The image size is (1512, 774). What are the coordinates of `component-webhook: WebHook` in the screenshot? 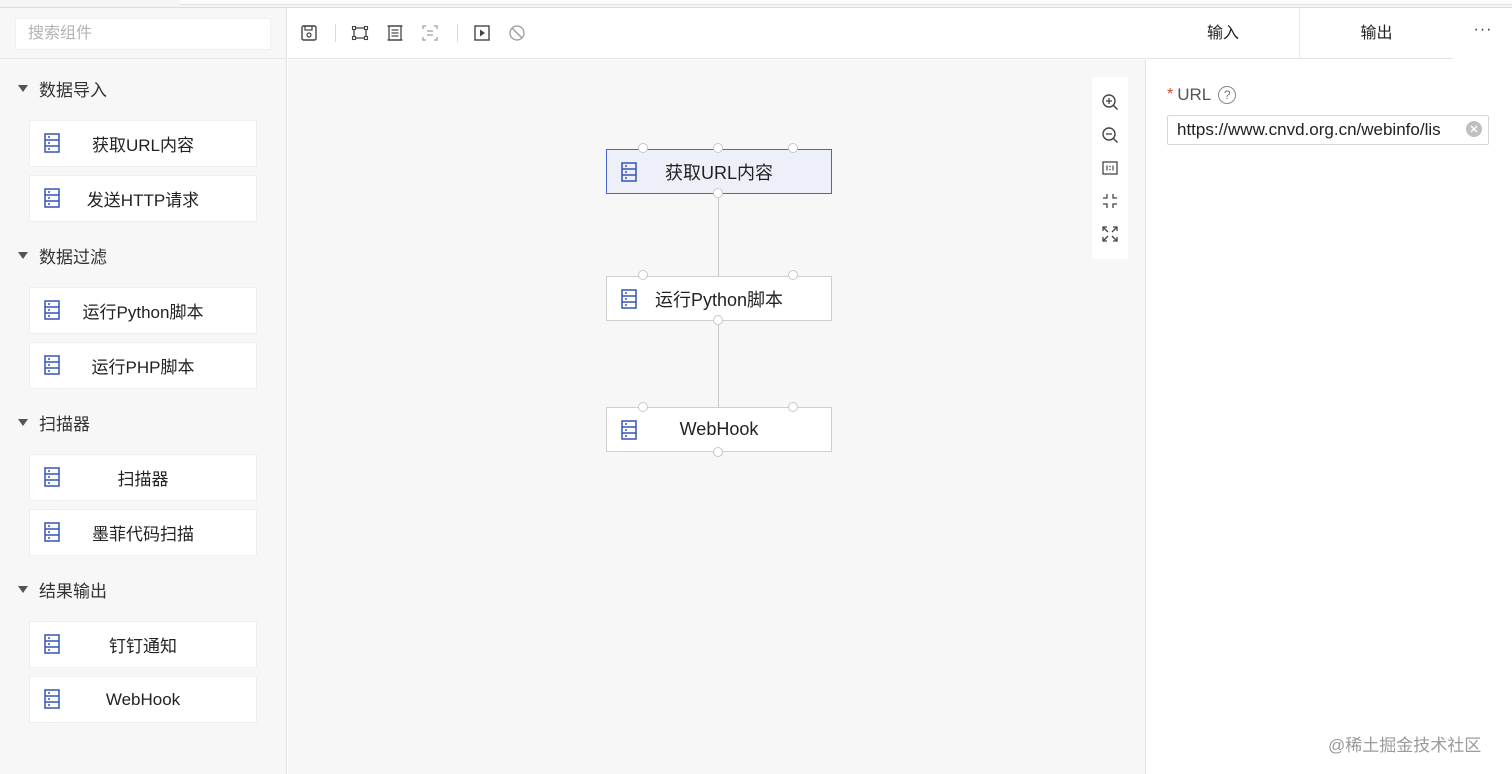 It's located at (143, 699).